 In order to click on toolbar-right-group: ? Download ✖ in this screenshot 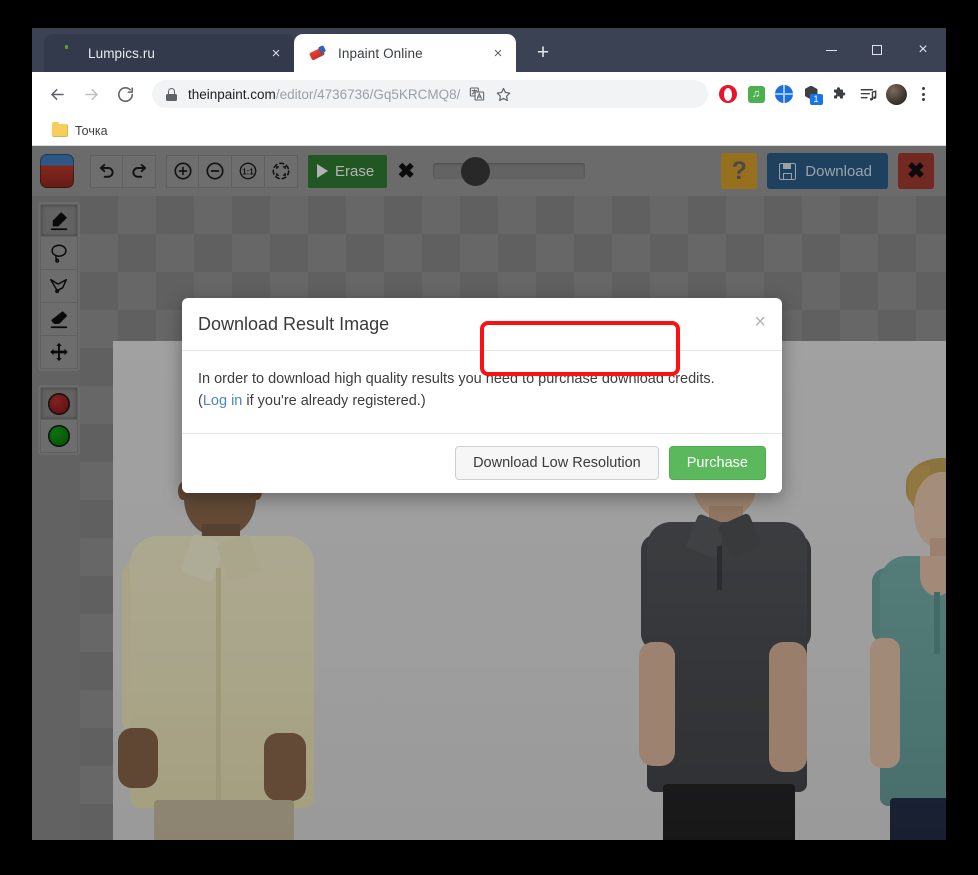, I will do `click(833, 171)`.